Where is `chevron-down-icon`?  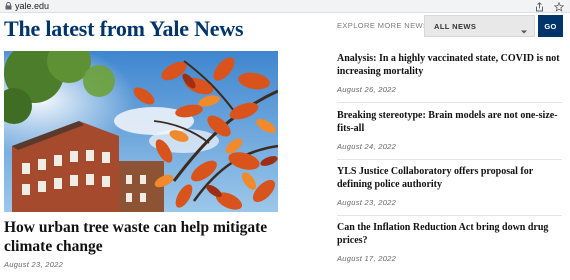
chevron-down-icon is located at coordinates (524, 28).